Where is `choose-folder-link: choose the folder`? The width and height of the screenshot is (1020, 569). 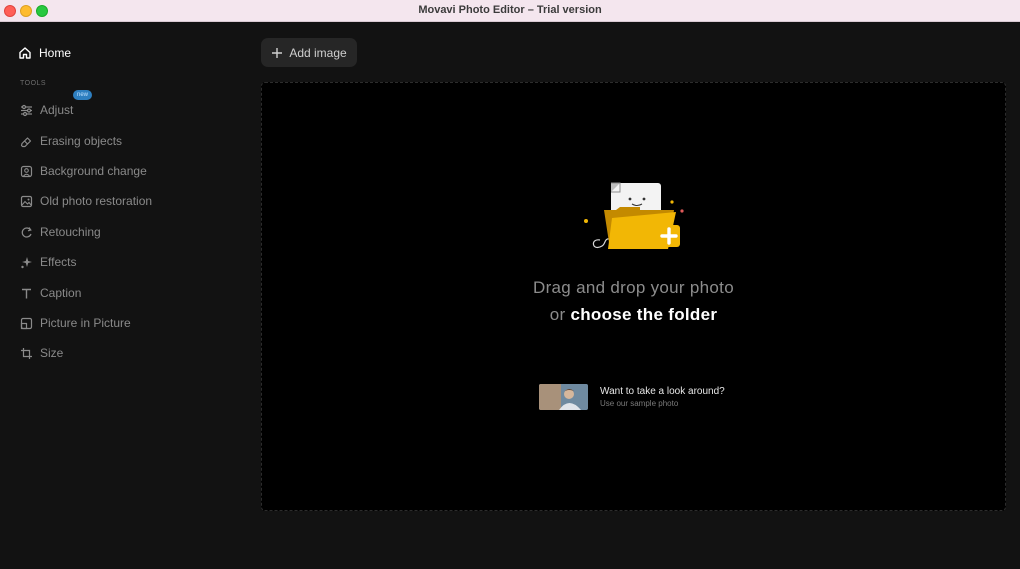
choose-folder-link: choose the folder is located at coordinates (643, 314).